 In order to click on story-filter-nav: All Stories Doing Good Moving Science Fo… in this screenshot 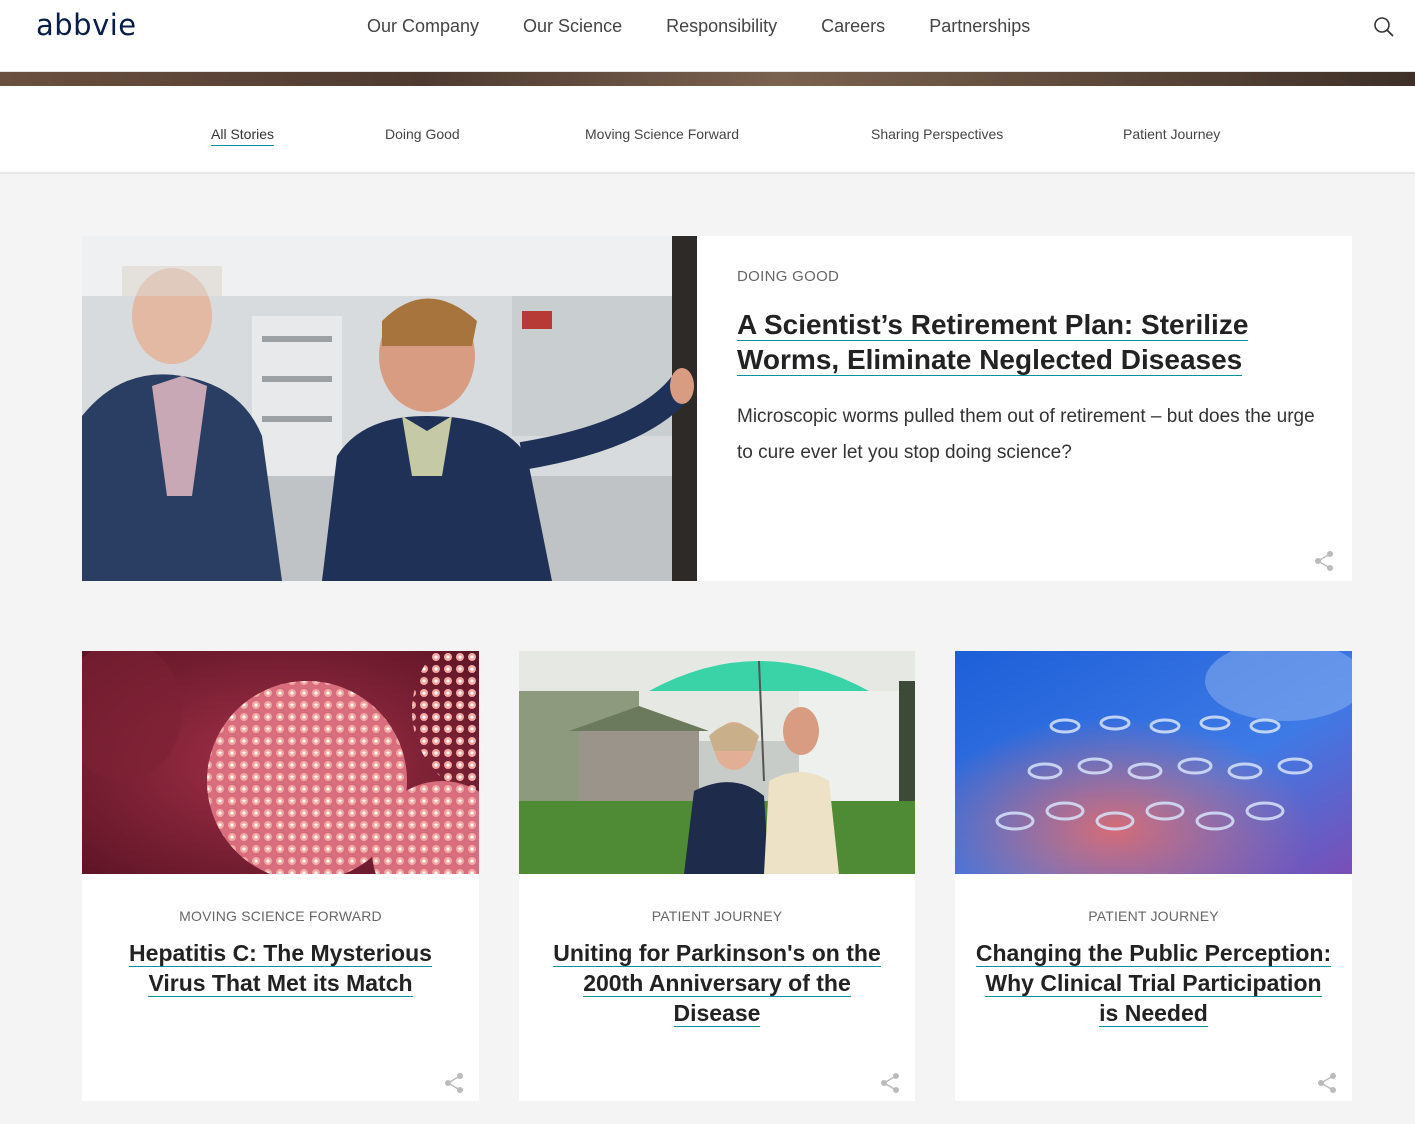, I will do `click(707, 130)`.